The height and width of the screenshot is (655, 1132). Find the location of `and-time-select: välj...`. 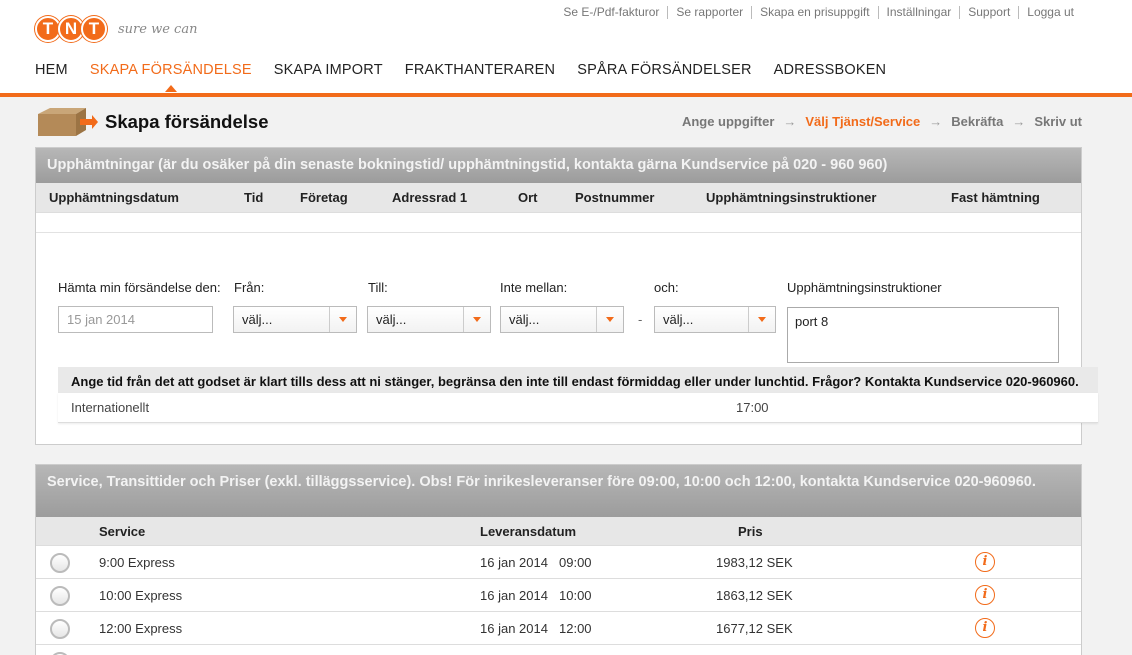

and-time-select: välj... is located at coordinates (715, 319).